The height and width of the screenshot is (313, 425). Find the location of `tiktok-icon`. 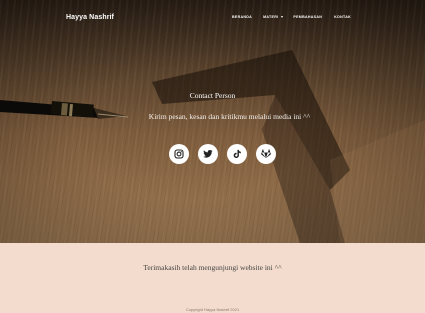

tiktok-icon is located at coordinates (237, 154).